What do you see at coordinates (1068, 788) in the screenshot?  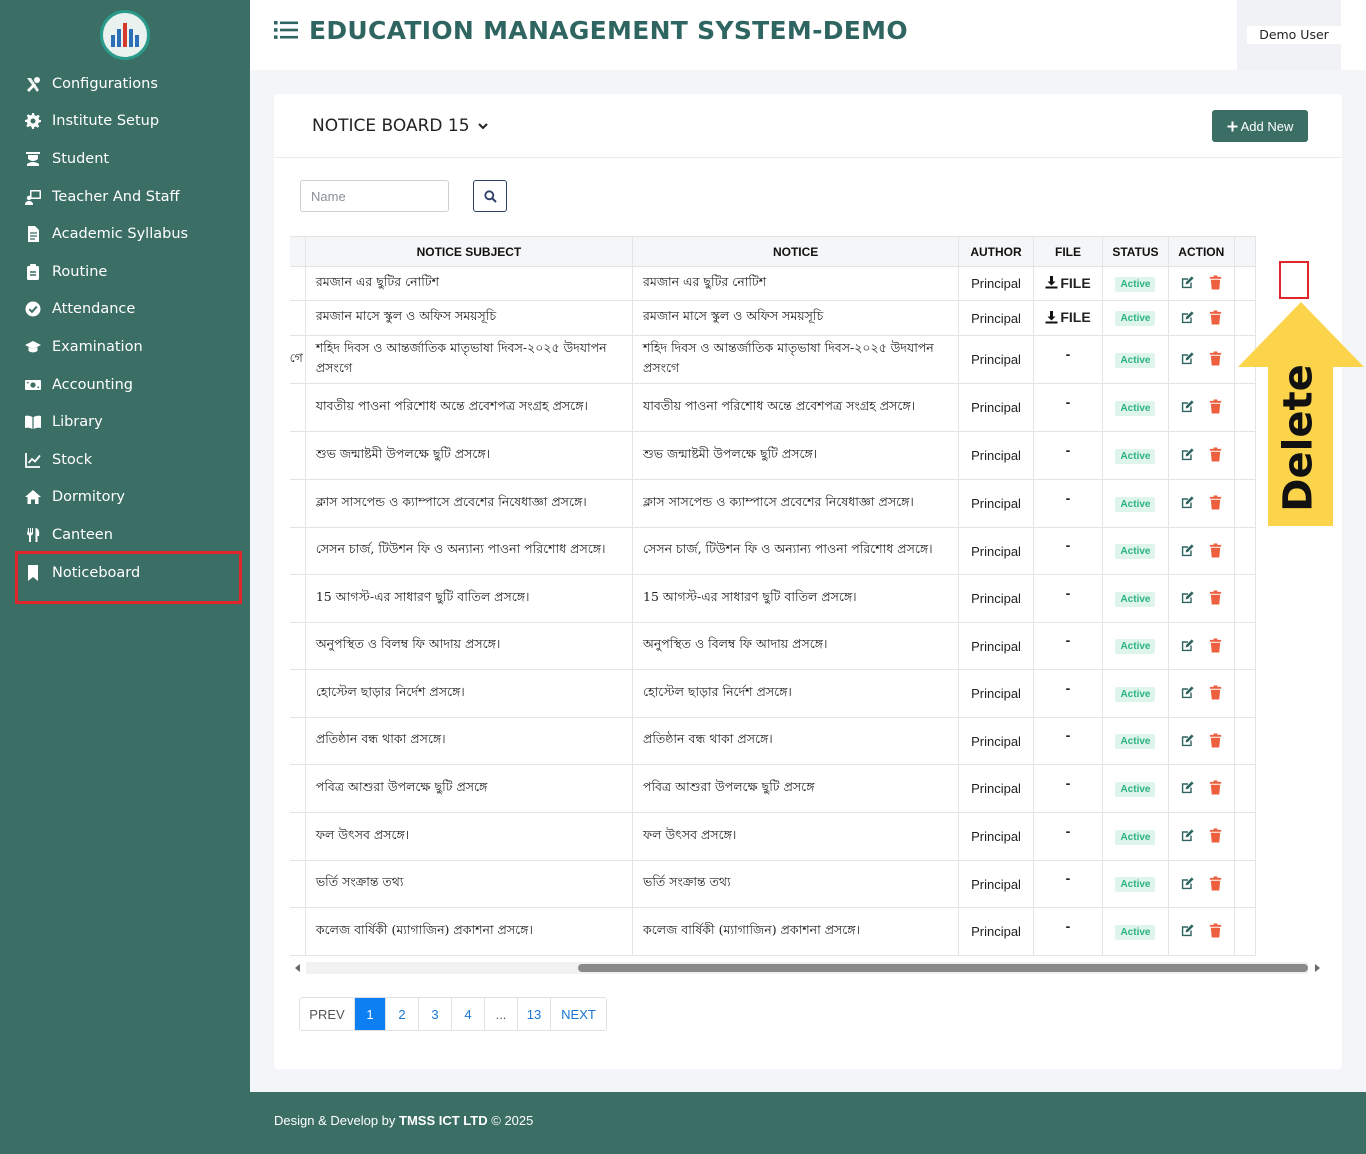 I see `file-cell: -` at bounding box center [1068, 788].